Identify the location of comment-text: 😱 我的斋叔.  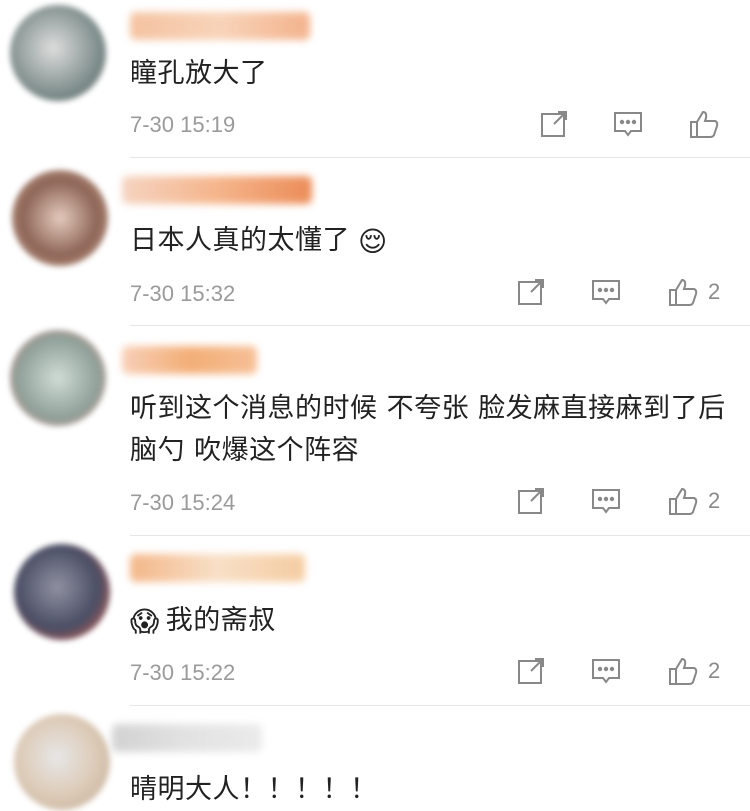
(203, 621).